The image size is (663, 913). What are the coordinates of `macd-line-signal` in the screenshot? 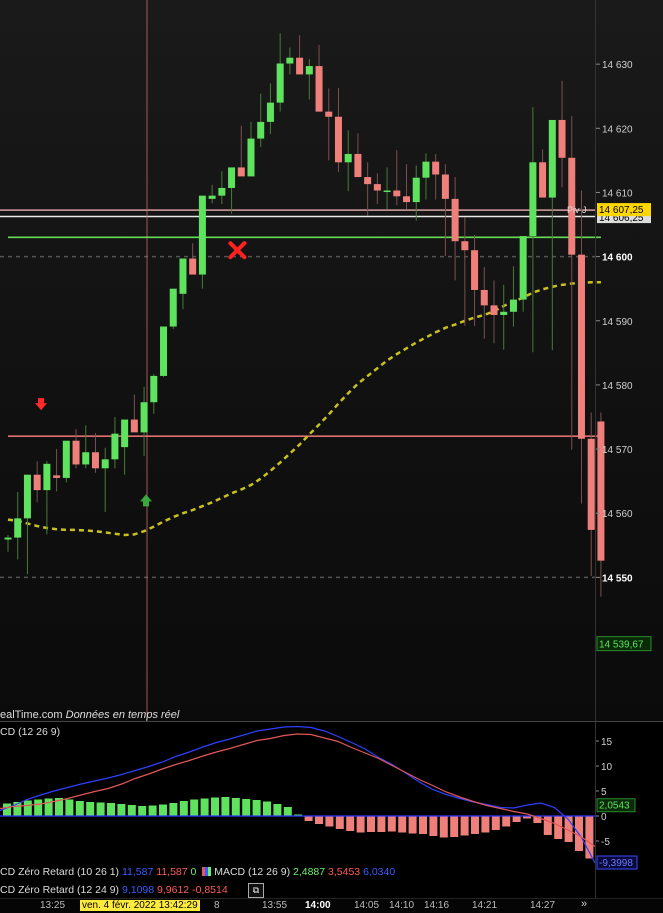 It's located at (298, 790).